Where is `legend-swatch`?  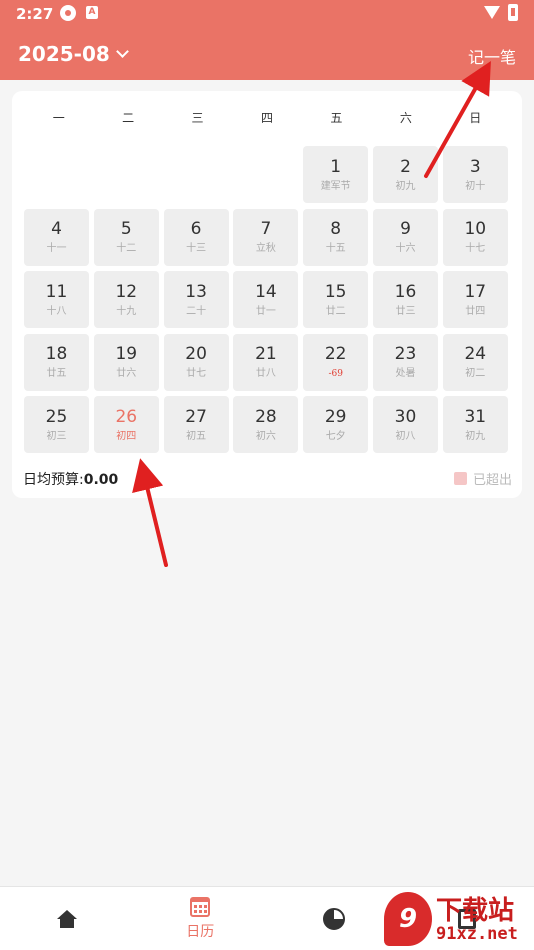 legend-swatch is located at coordinates (460, 478).